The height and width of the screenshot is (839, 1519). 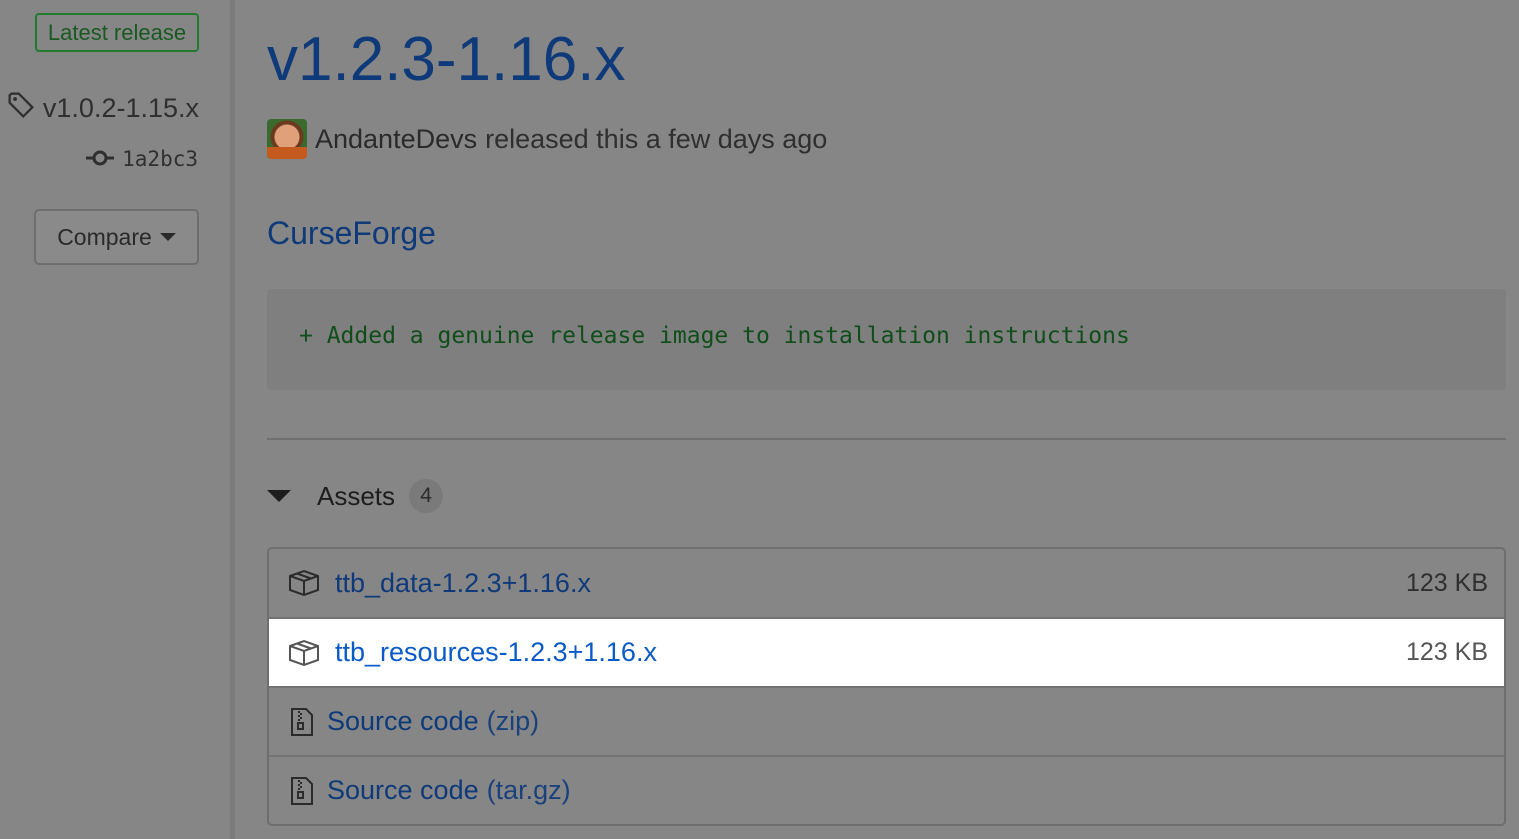 I want to click on assets-label: Assets, so click(x=356, y=495).